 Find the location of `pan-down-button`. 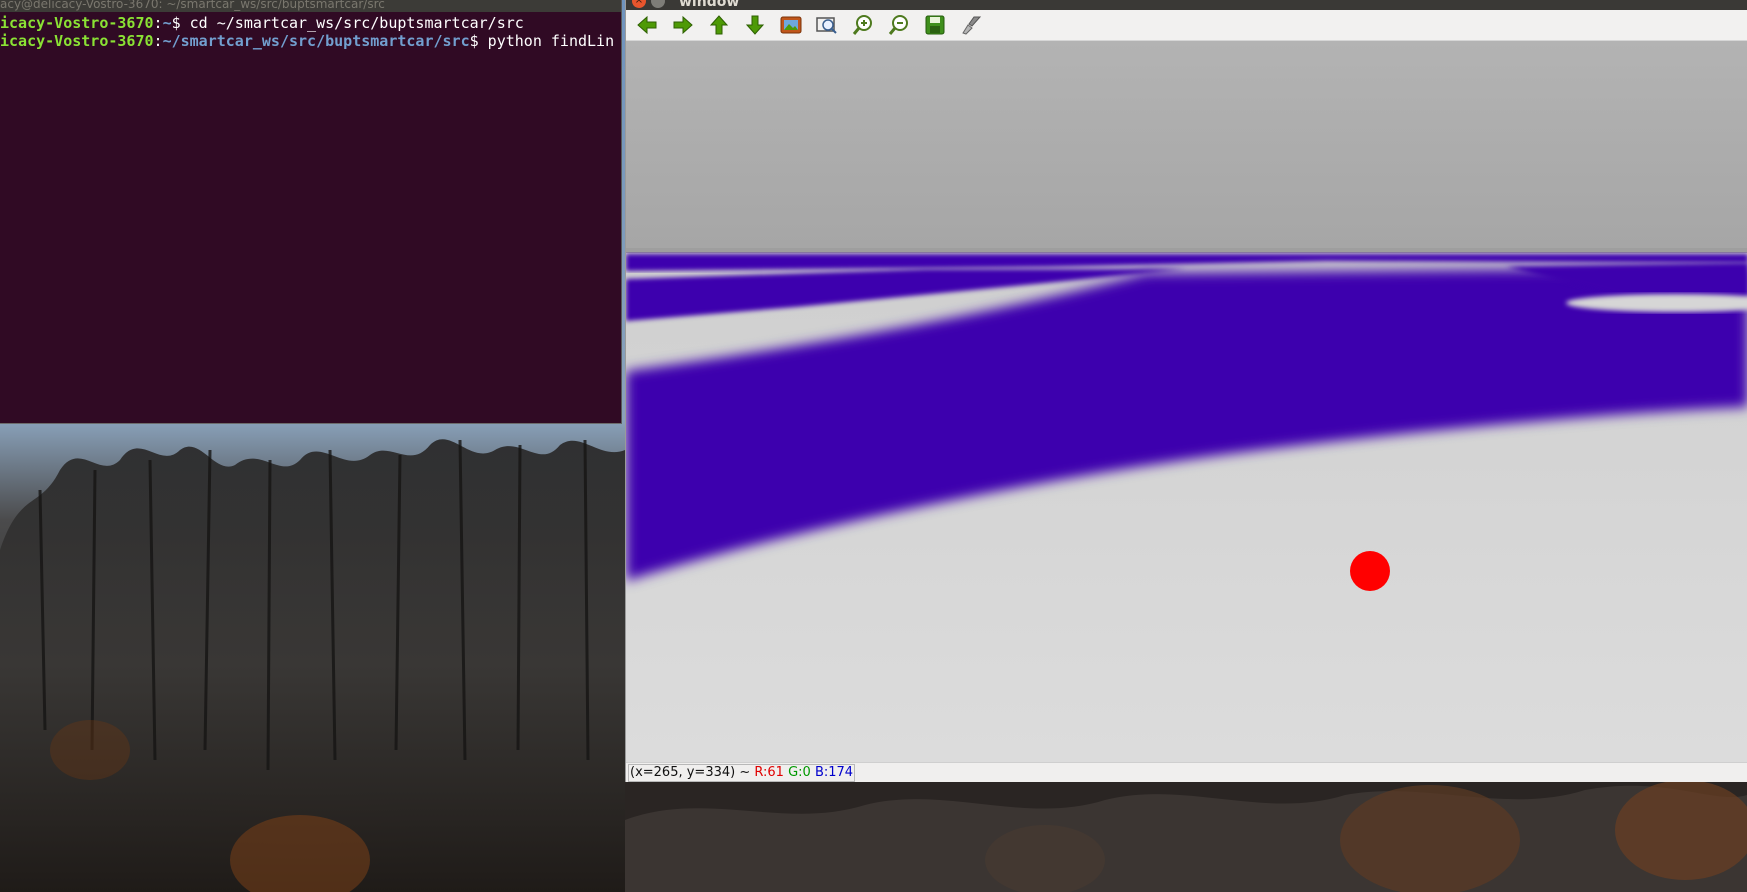

pan-down-button is located at coordinates (755, 25).